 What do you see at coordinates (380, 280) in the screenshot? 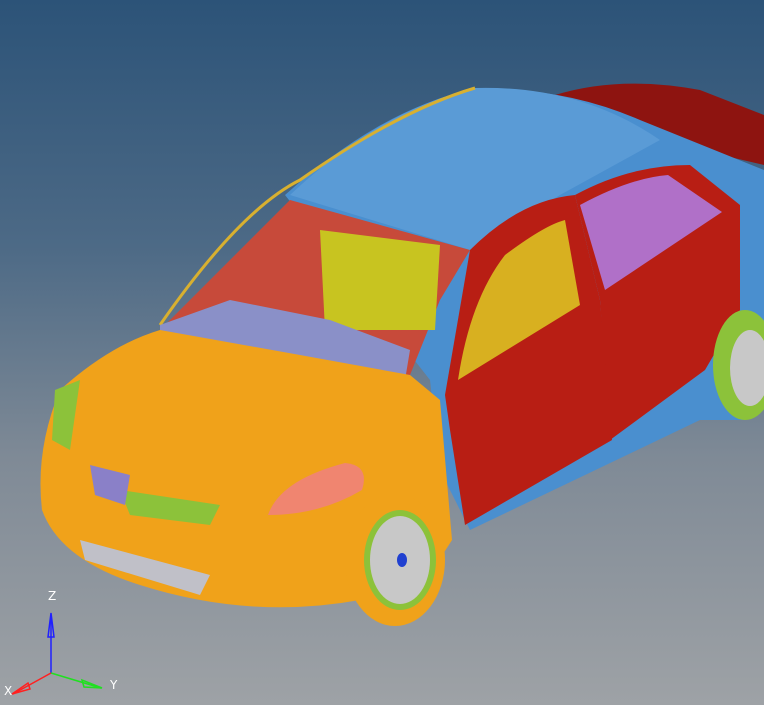
I see `front-seat` at bounding box center [380, 280].